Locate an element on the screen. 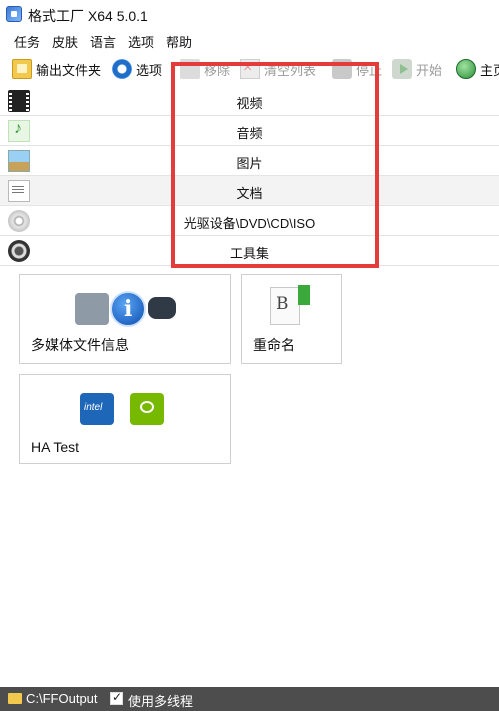  remove-icon is located at coordinates (190, 69).